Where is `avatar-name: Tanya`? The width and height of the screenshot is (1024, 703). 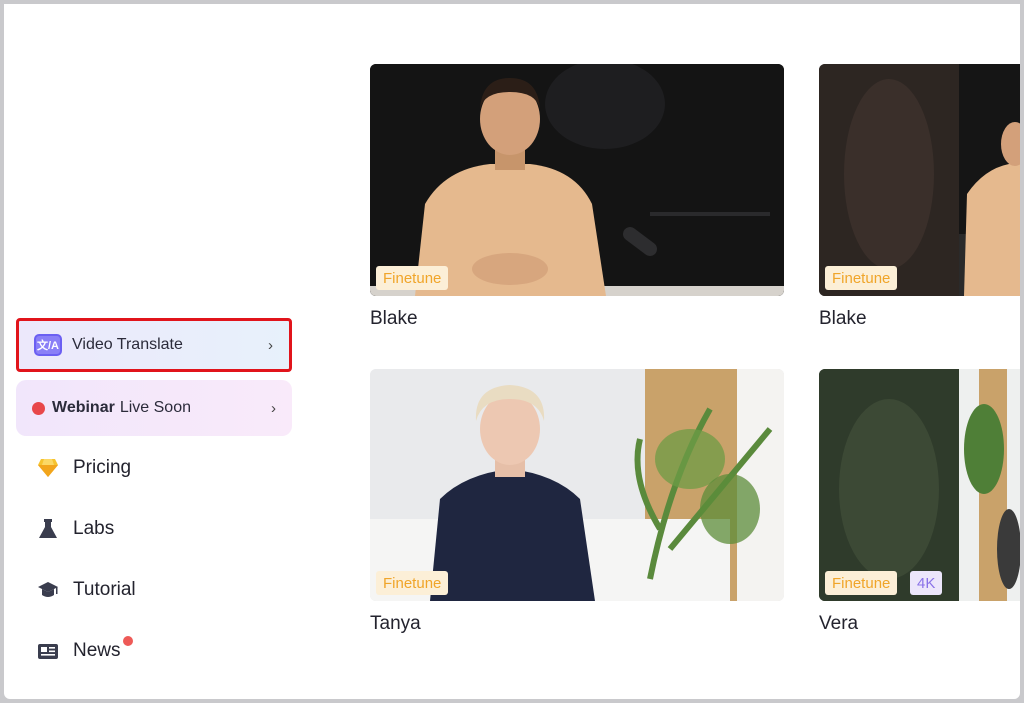 avatar-name: Tanya is located at coordinates (395, 623).